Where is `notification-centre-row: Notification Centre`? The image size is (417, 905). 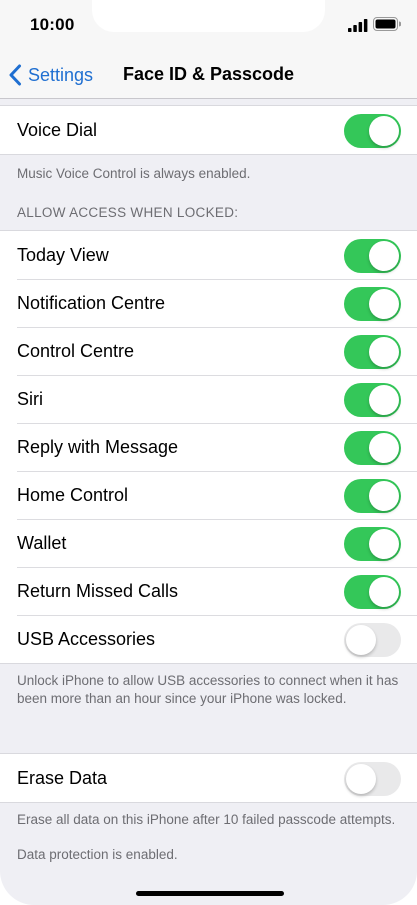
notification-centre-row: Notification Centre is located at coordinates (208, 303).